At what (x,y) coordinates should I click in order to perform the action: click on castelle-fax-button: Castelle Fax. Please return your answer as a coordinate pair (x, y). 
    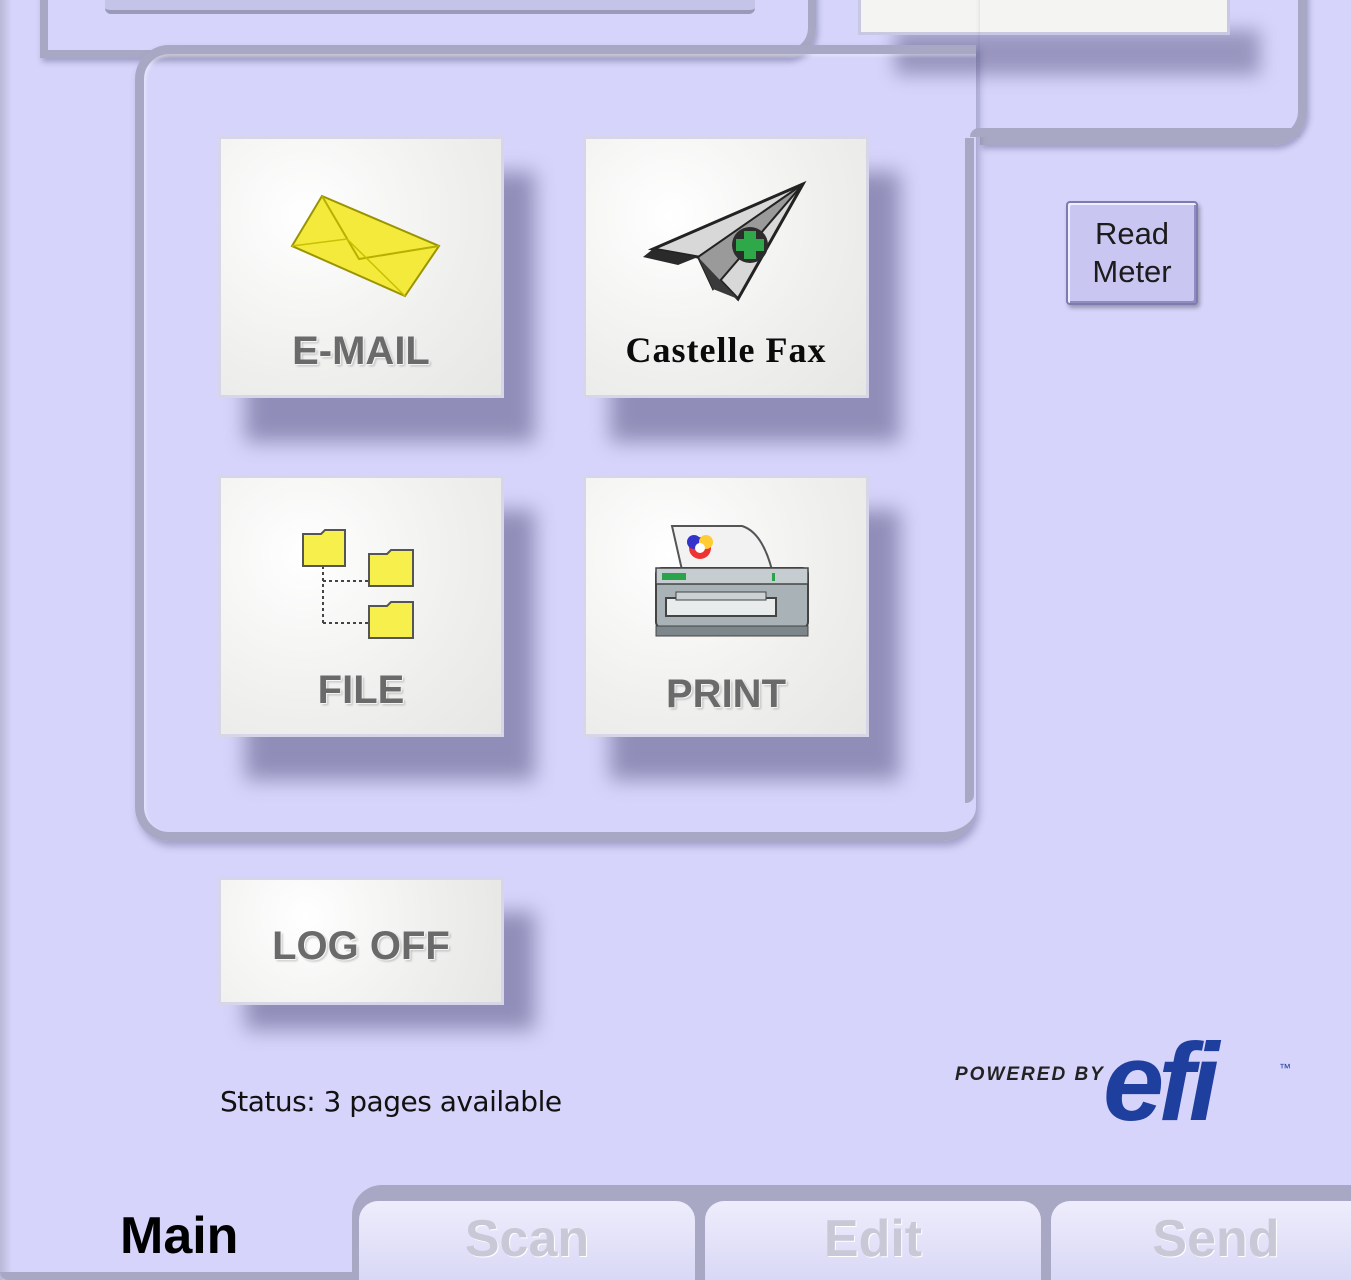
    Looking at the image, I should click on (726, 267).